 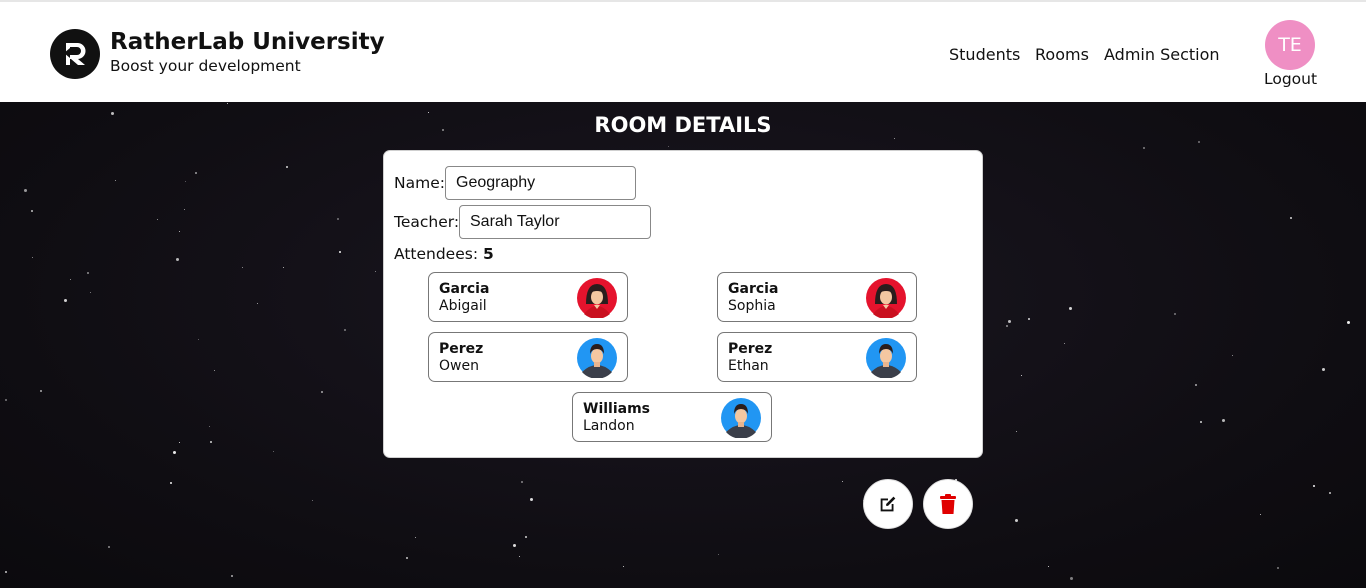 I want to click on room-name-input, so click(x=540, y=183).